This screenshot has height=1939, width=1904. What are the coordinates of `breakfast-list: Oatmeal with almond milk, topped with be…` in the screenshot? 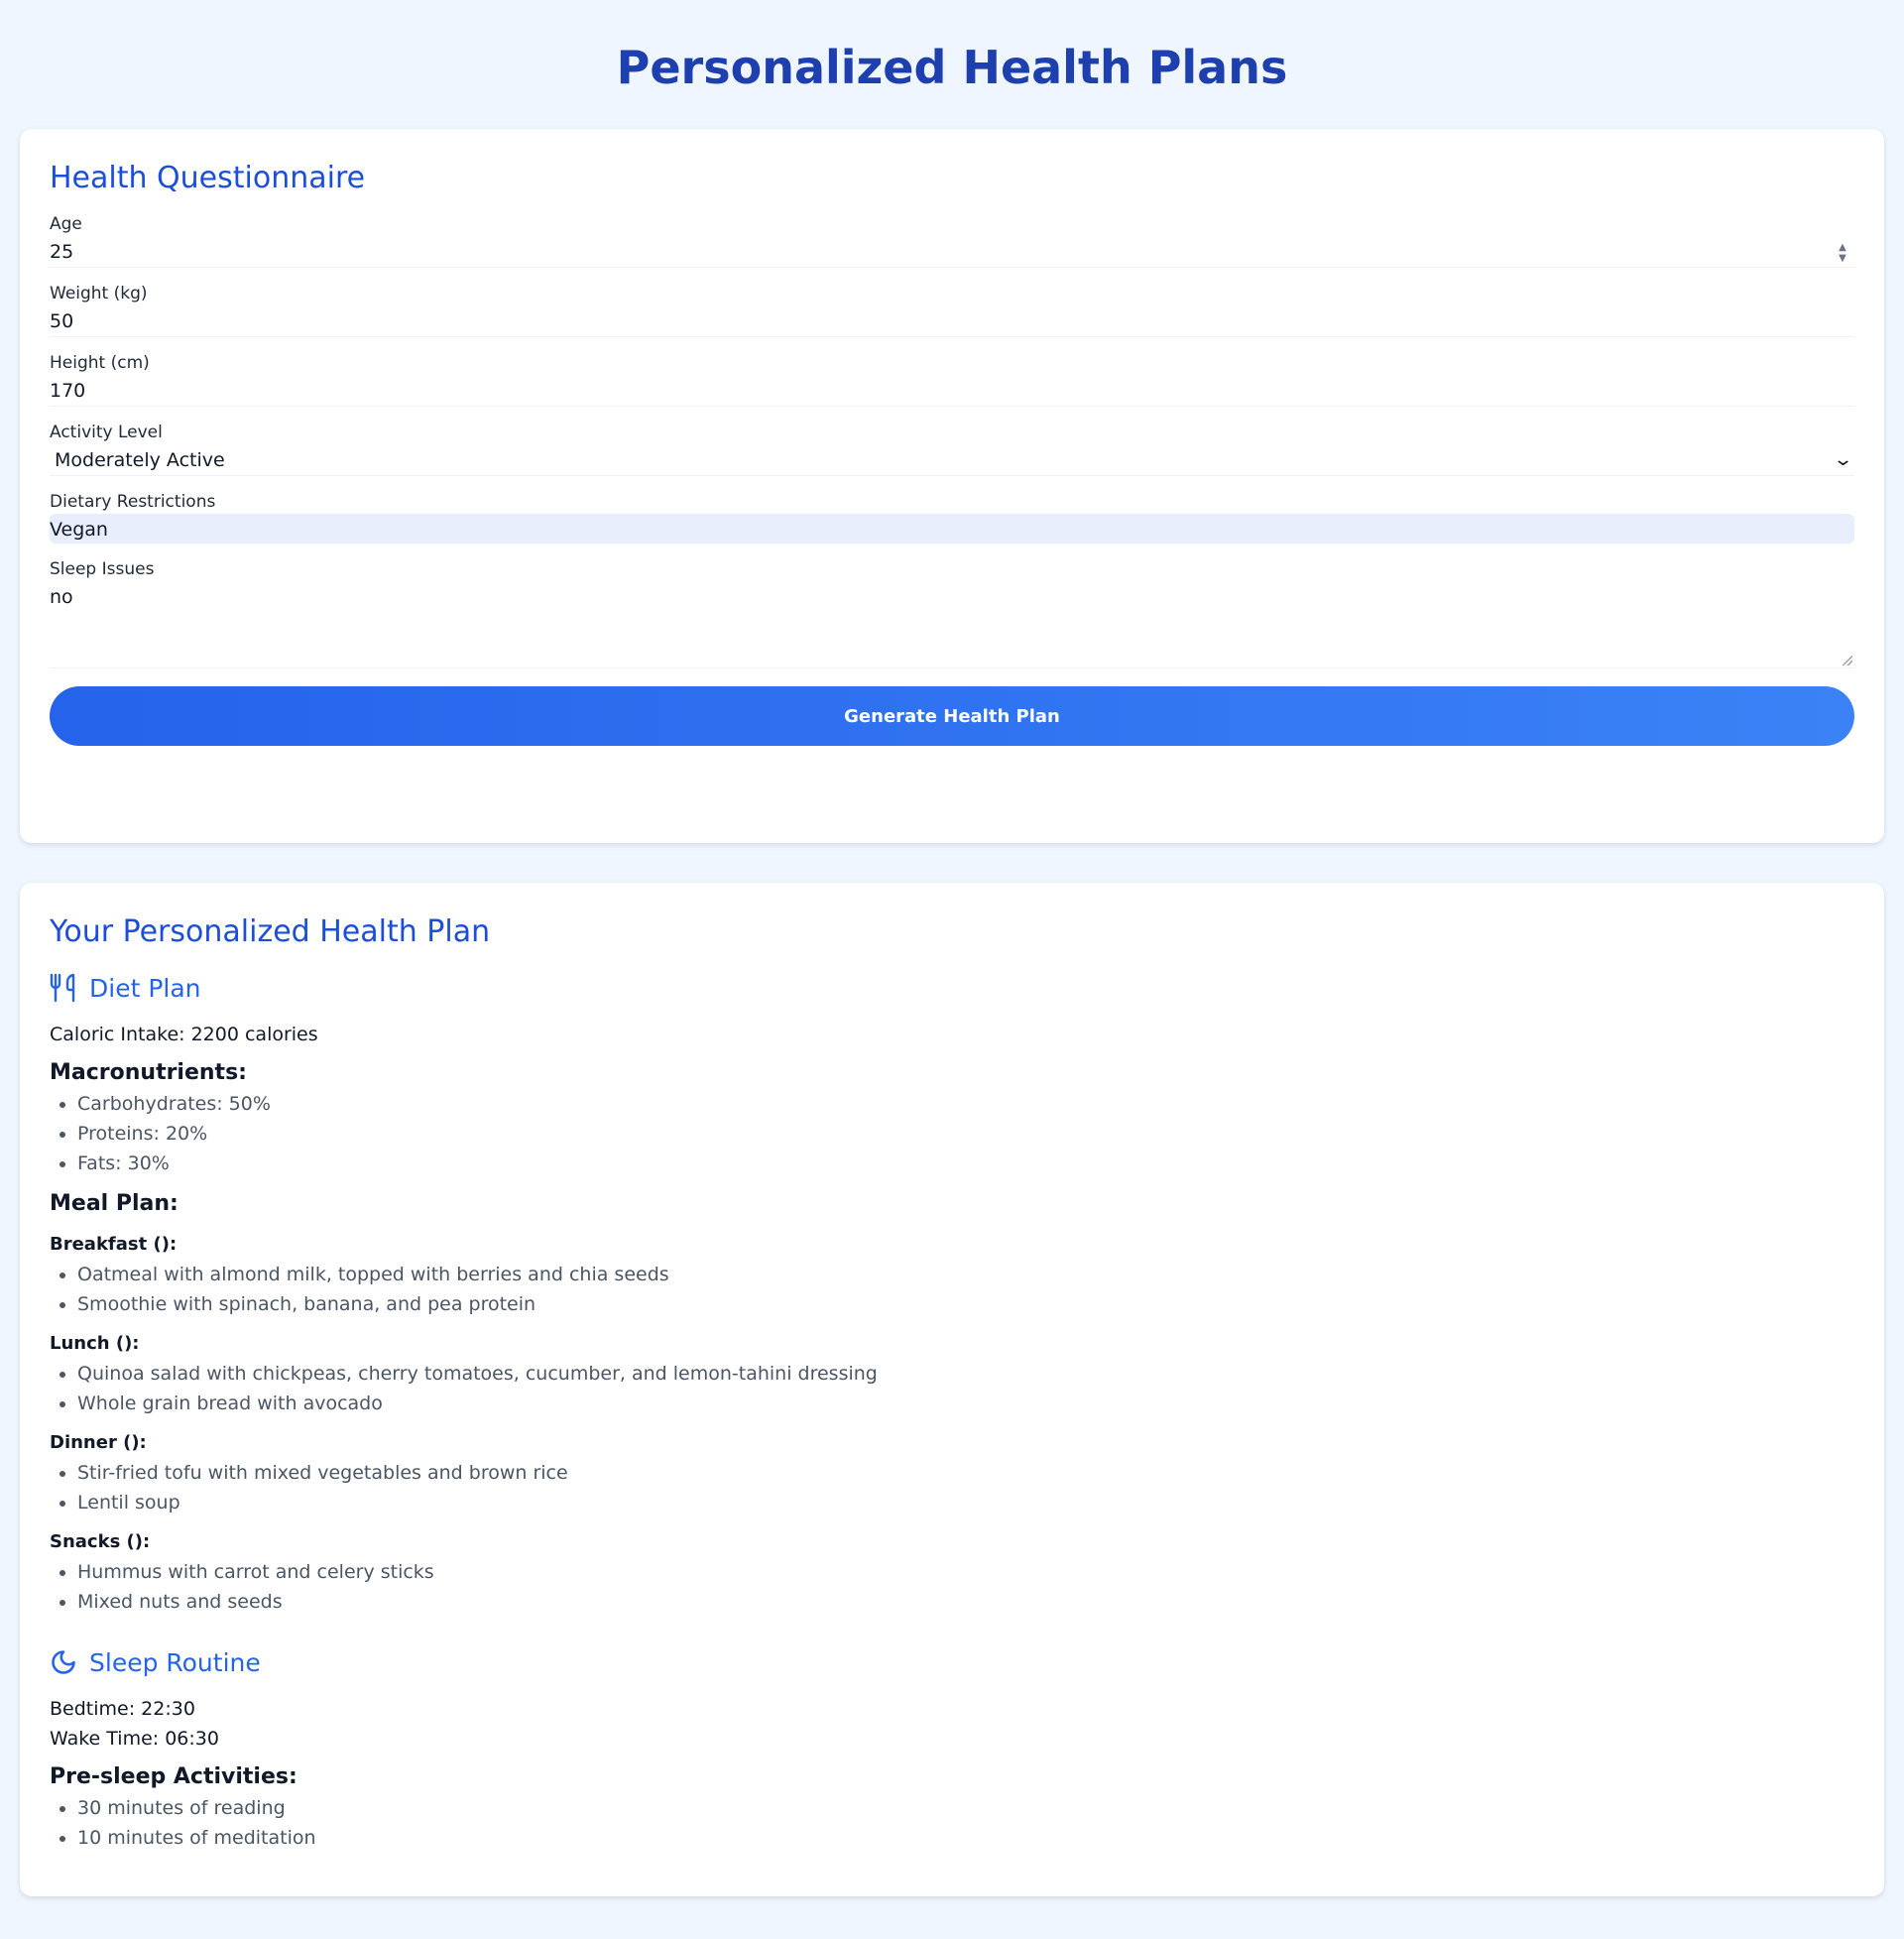 It's located at (952, 1289).